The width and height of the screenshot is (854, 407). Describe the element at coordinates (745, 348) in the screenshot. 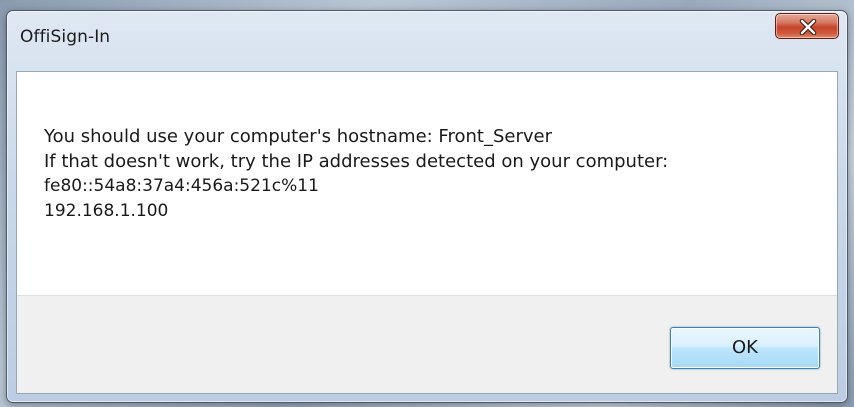

I see `ok-button: OK` at that location.